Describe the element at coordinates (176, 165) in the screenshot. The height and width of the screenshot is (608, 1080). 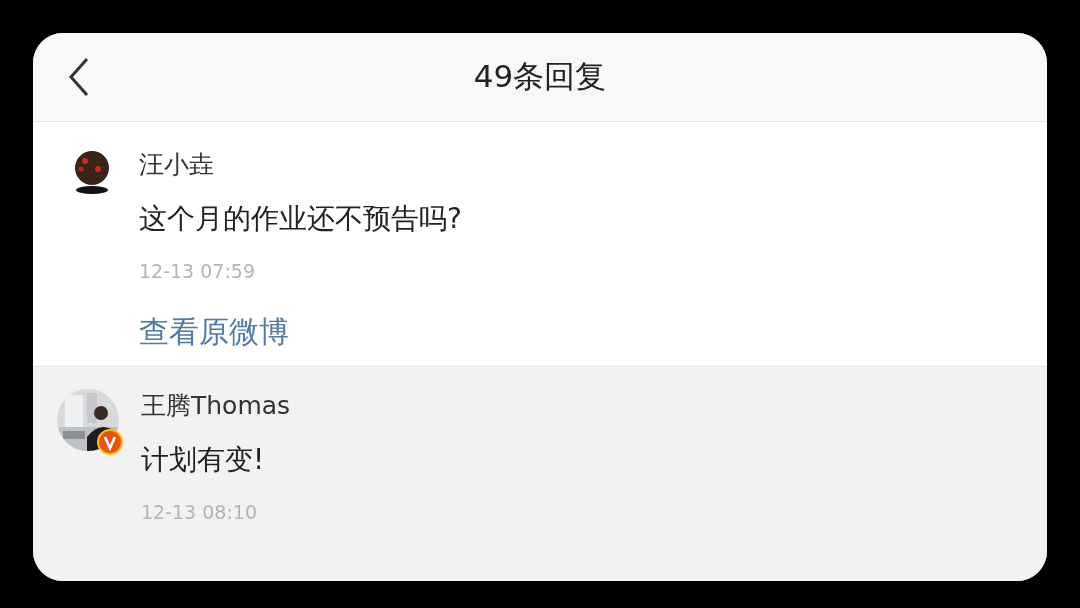
I see `user-name: 汪小垚` at that location.